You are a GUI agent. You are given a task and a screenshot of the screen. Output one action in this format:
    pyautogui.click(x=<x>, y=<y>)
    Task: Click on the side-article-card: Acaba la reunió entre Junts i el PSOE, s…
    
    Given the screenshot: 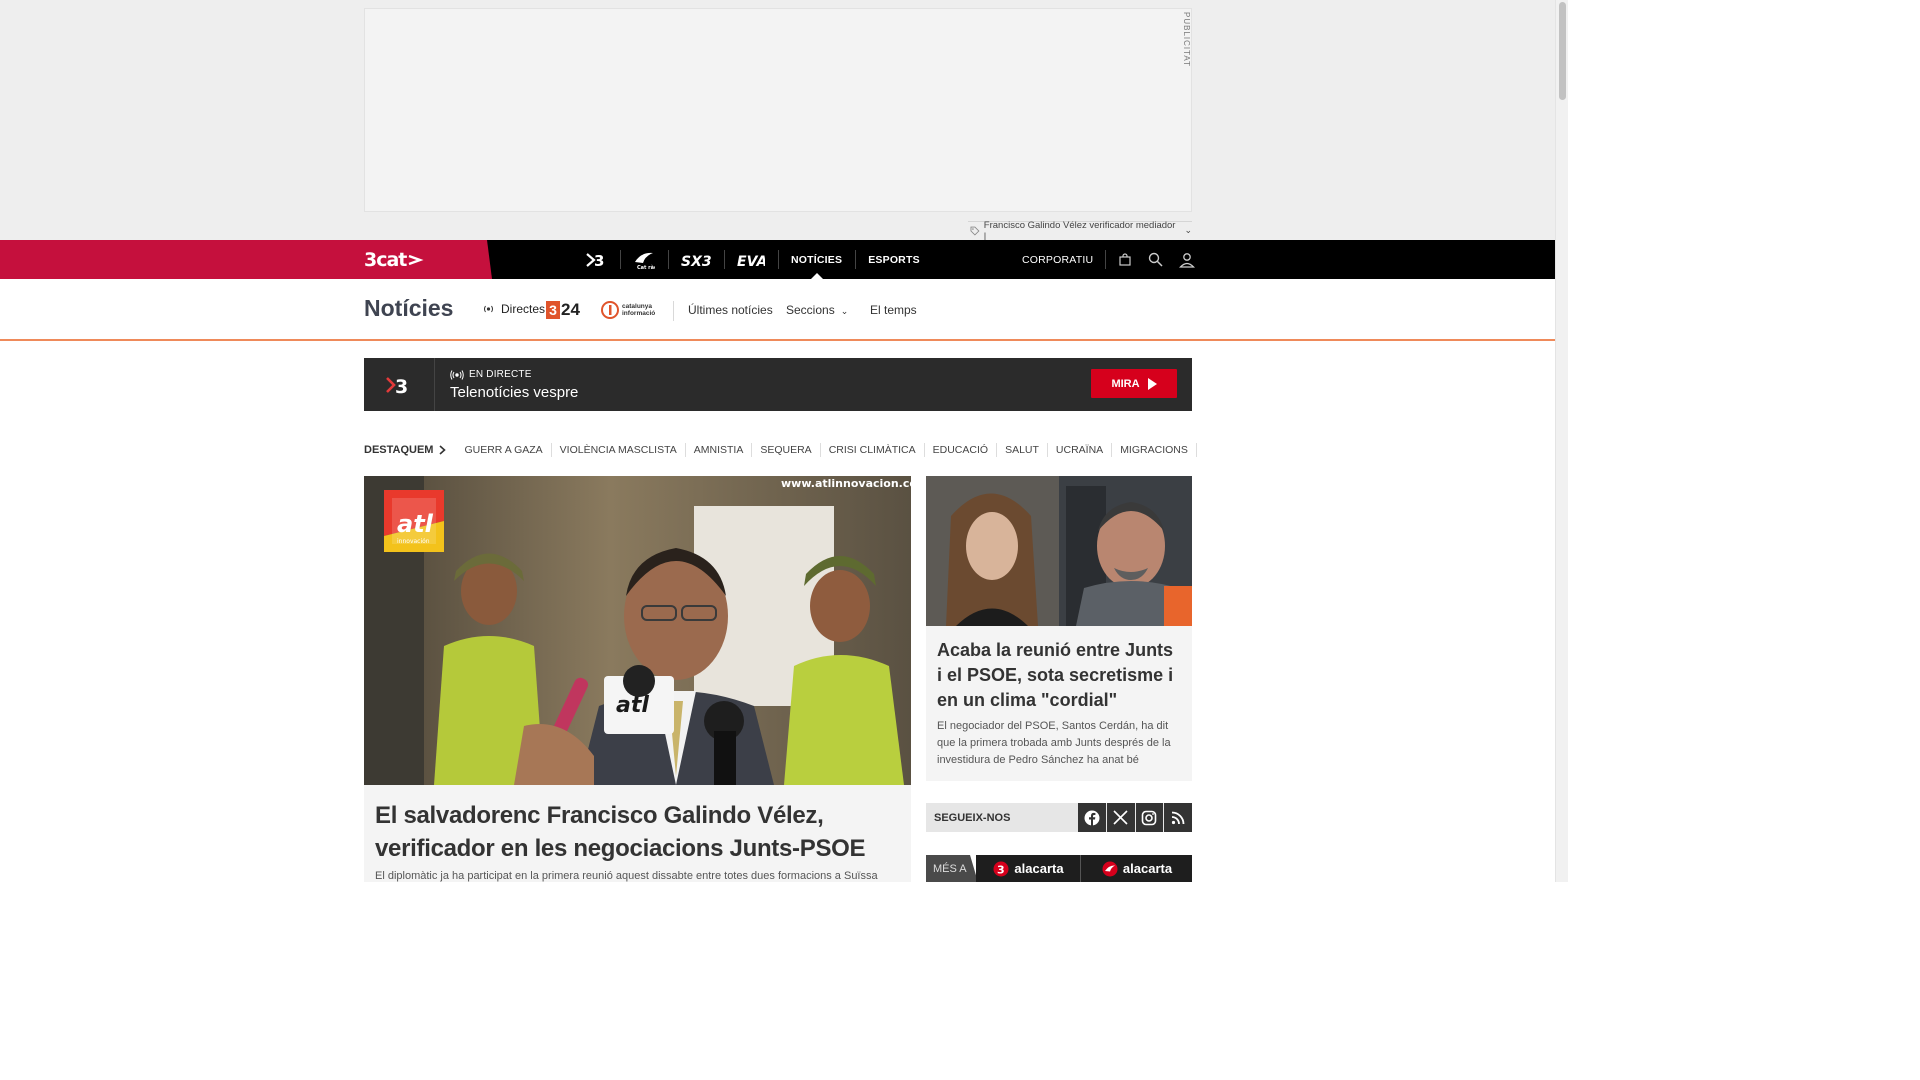 What is the action you would take?
    pyautogui.click(x=1059, y=628)
    